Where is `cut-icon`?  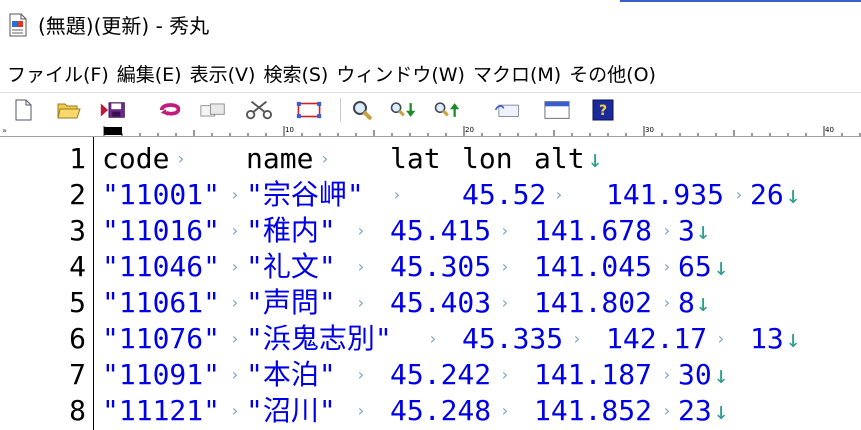
cut-icon is located at coordinates (259, 110).